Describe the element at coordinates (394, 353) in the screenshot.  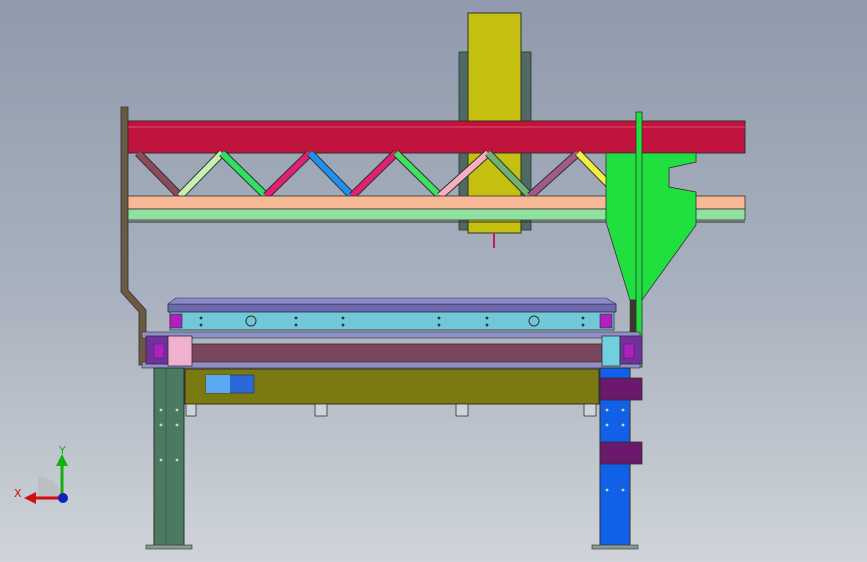
I see `rail-bar` at that location.